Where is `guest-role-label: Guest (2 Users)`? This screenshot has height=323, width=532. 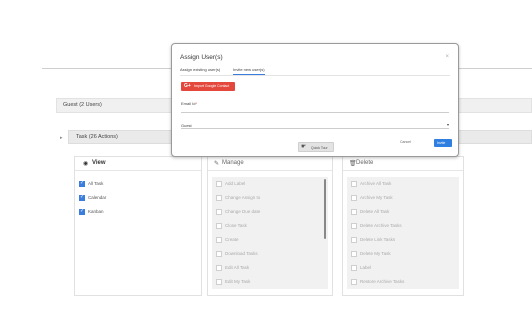
guest-role-label: Guest (2 Users) is located at coordinates (82, 105).